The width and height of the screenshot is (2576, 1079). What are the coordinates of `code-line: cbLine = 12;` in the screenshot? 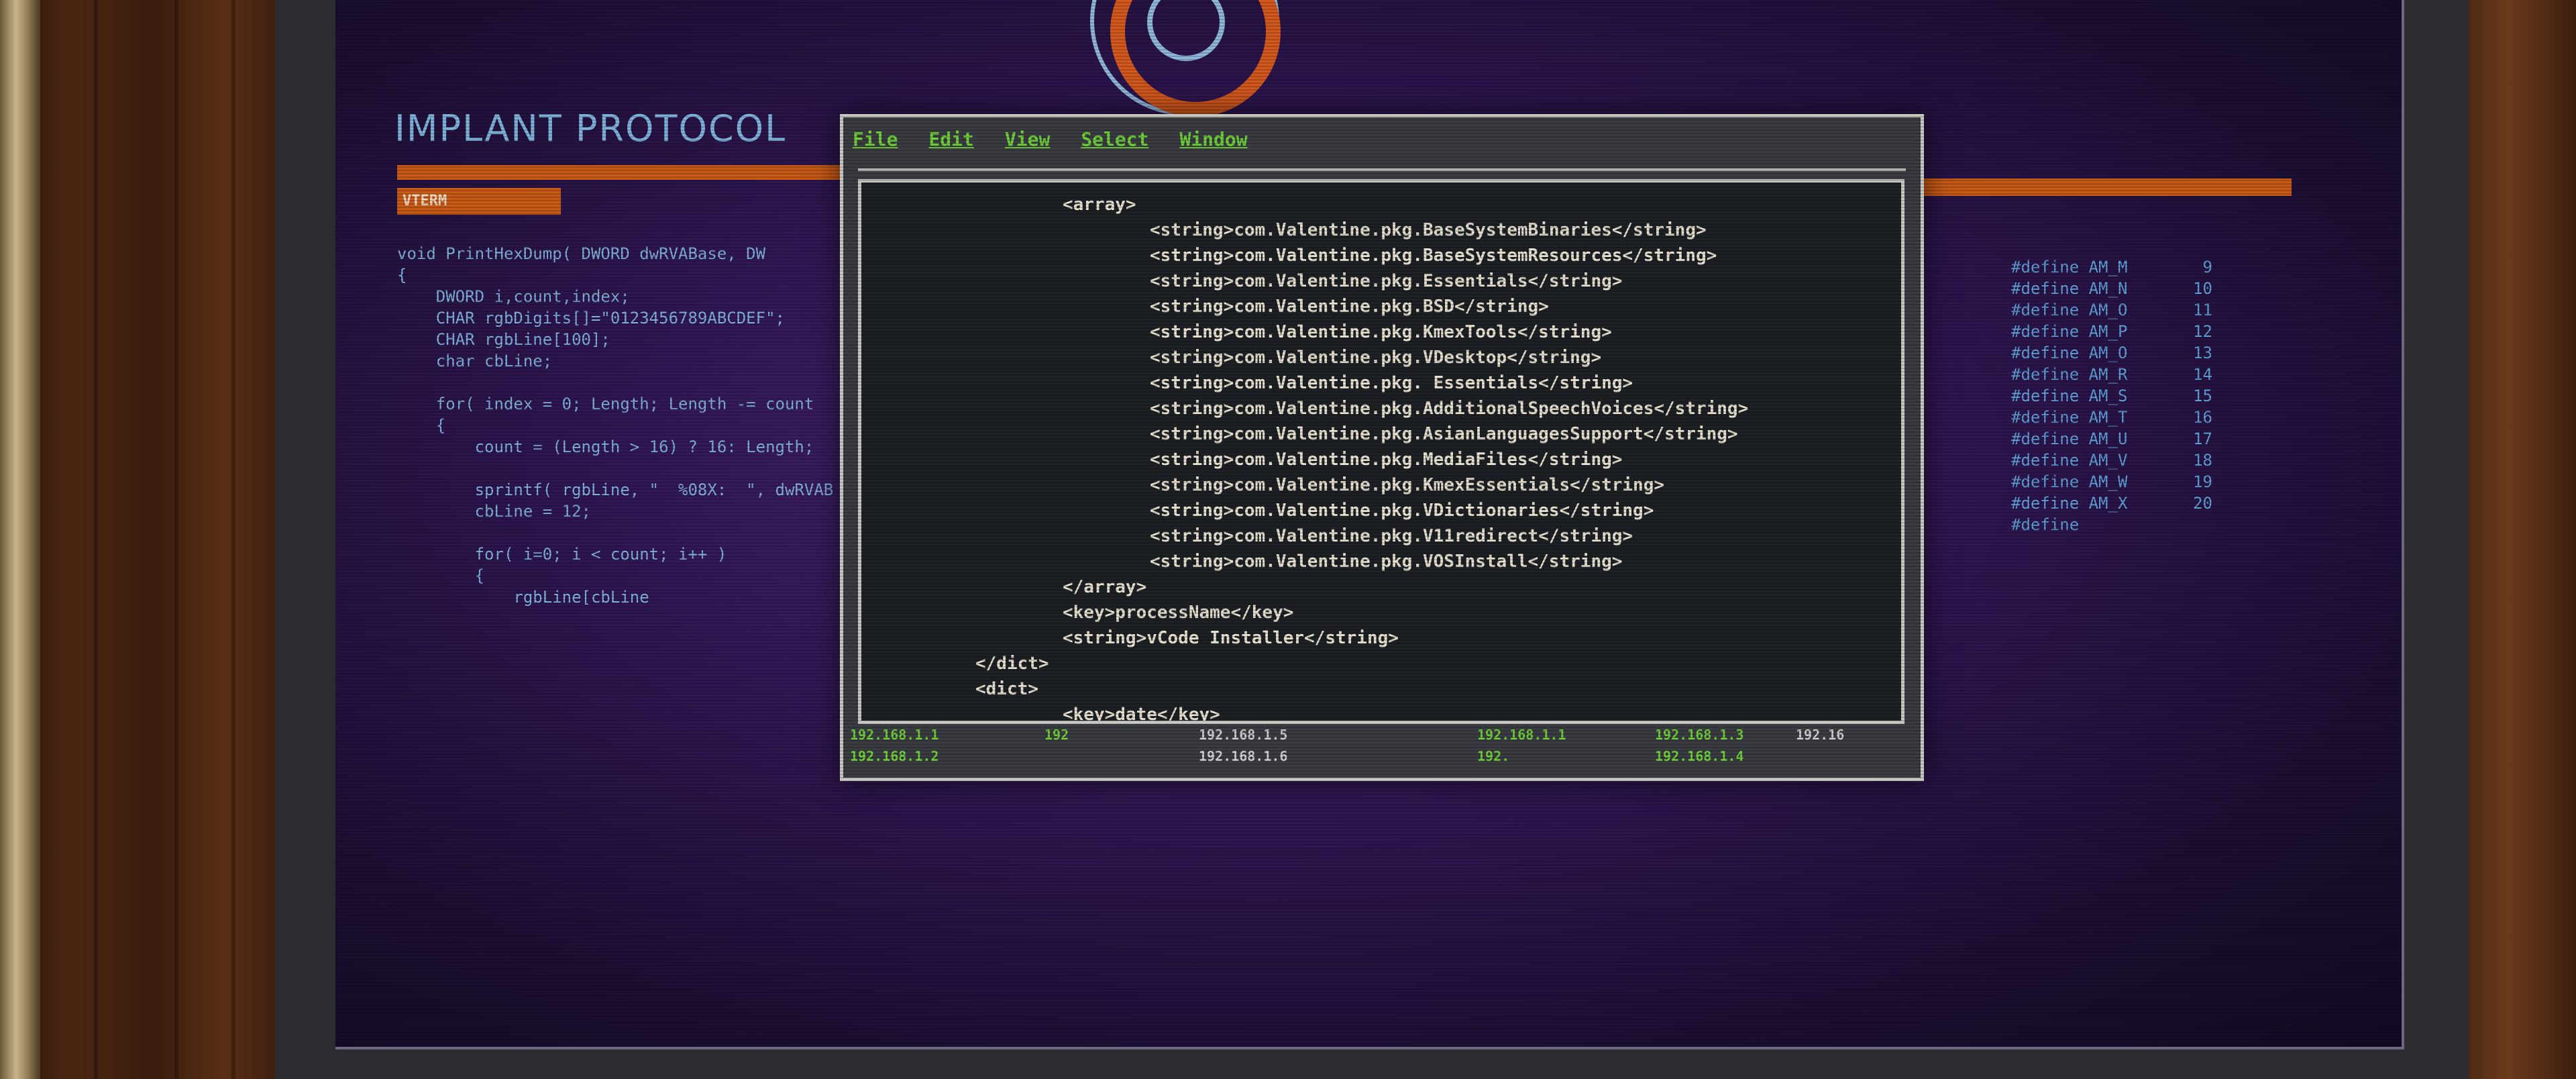 It's located at (494, 511).